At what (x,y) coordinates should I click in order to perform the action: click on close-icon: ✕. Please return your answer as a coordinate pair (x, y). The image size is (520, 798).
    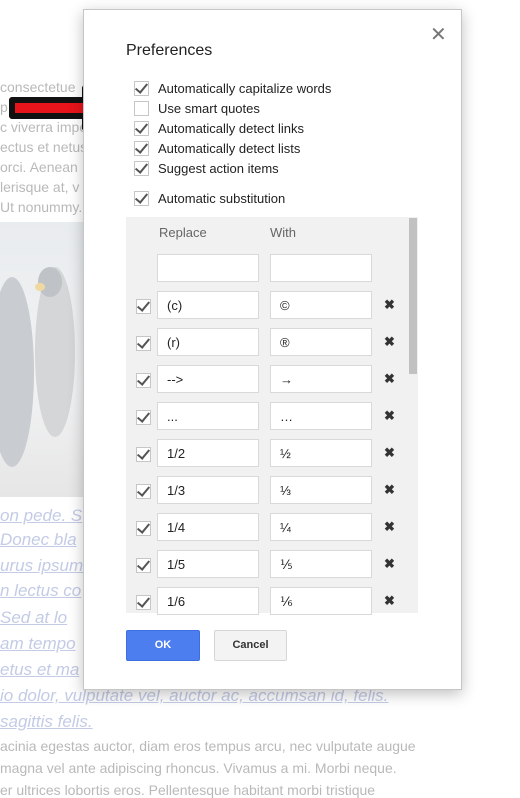
    Looking at the image, I should click on (438, 34).